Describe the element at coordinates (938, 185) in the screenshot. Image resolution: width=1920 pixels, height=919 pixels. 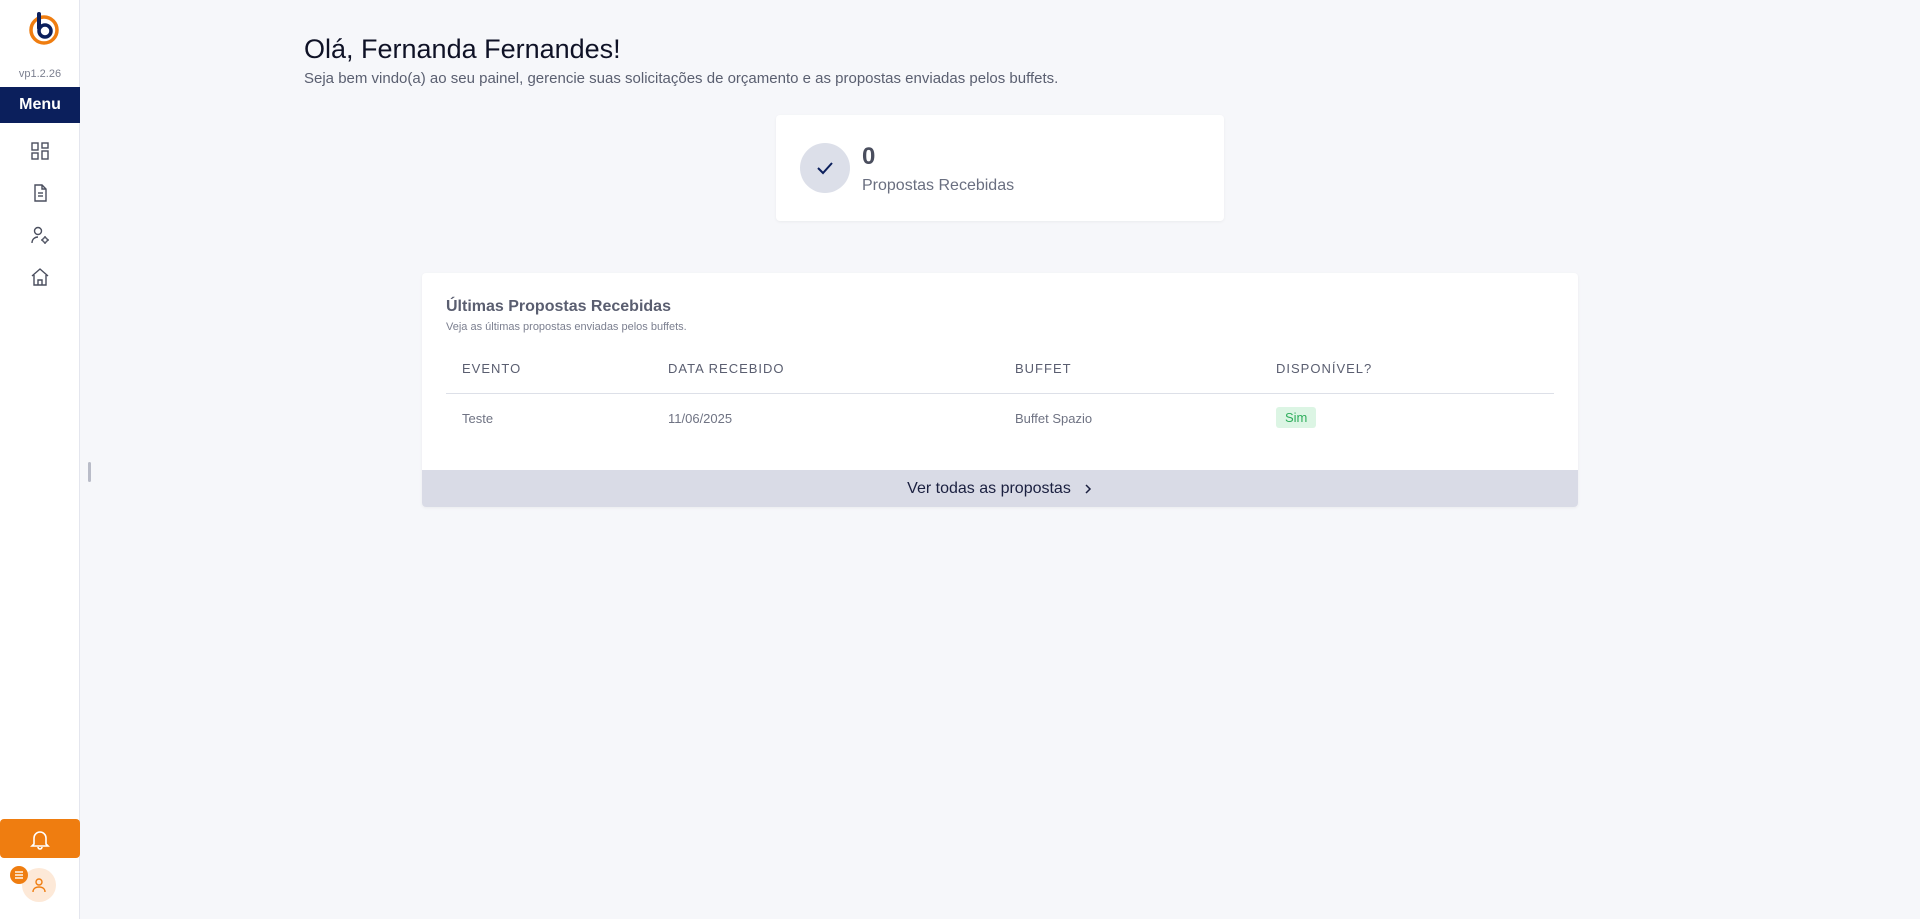
I see `stat-label: Propostas Recebidas` at that location.